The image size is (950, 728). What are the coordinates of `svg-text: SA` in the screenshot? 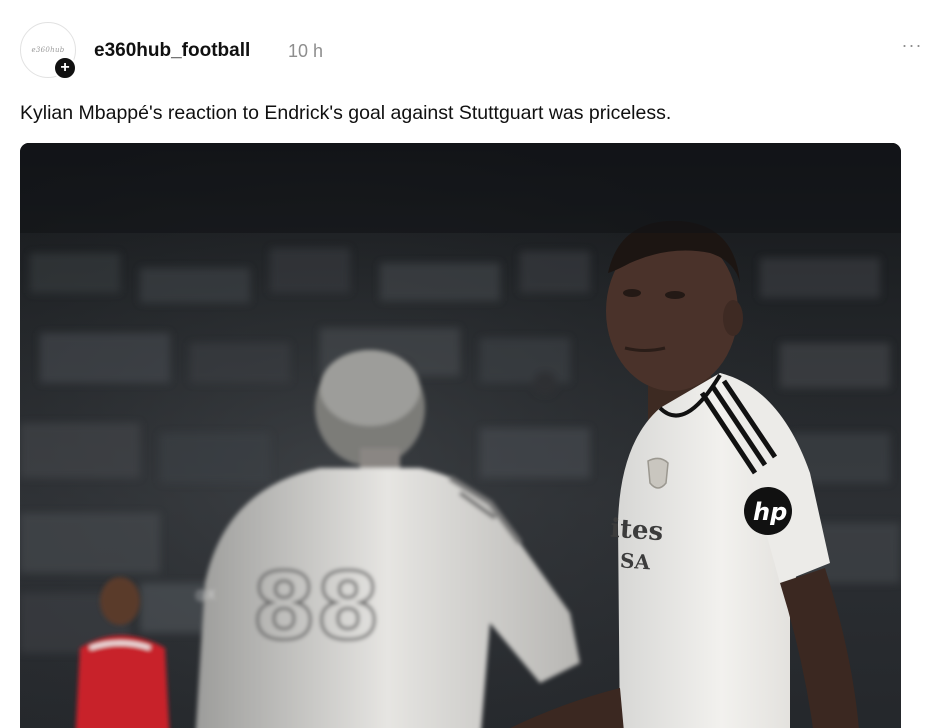 It's located at (635, 561).